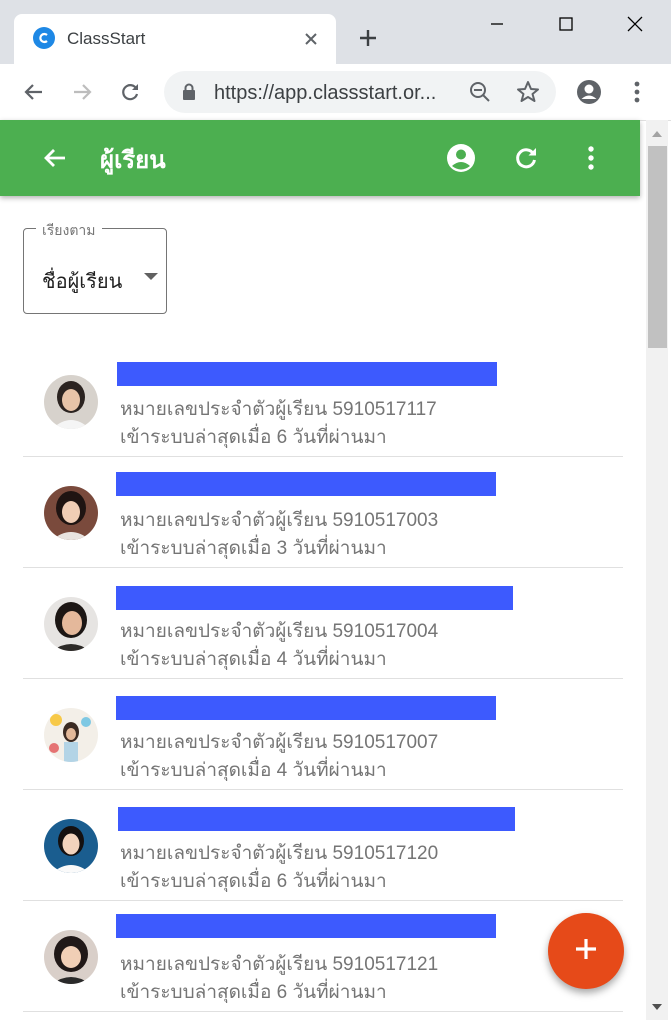 This screenshot has width=671, height=1020. Describe the element at coordinates (189, 94) in the screenshot. I see `lock-icon` at that location.